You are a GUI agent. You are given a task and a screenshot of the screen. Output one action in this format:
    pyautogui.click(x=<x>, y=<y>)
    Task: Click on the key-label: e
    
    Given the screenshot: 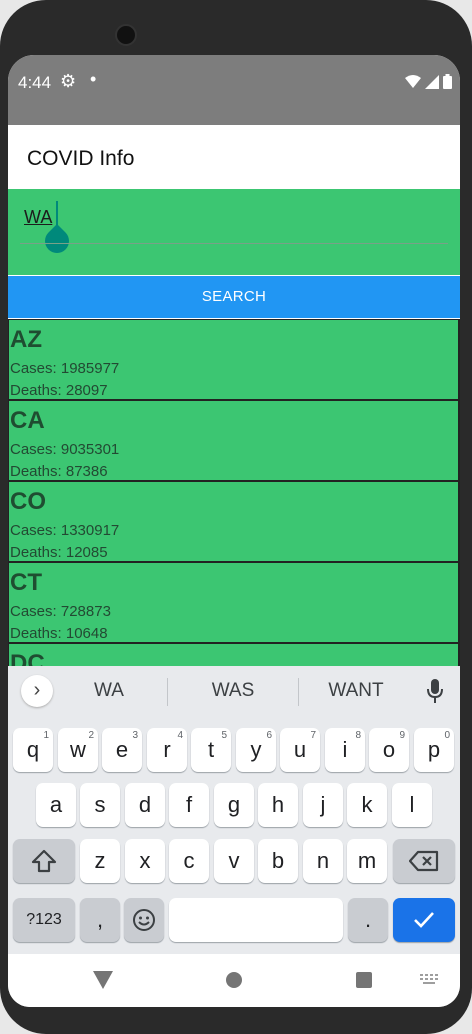 What is the action you would take?
    pyautogui.click(x=122, y=749)
    